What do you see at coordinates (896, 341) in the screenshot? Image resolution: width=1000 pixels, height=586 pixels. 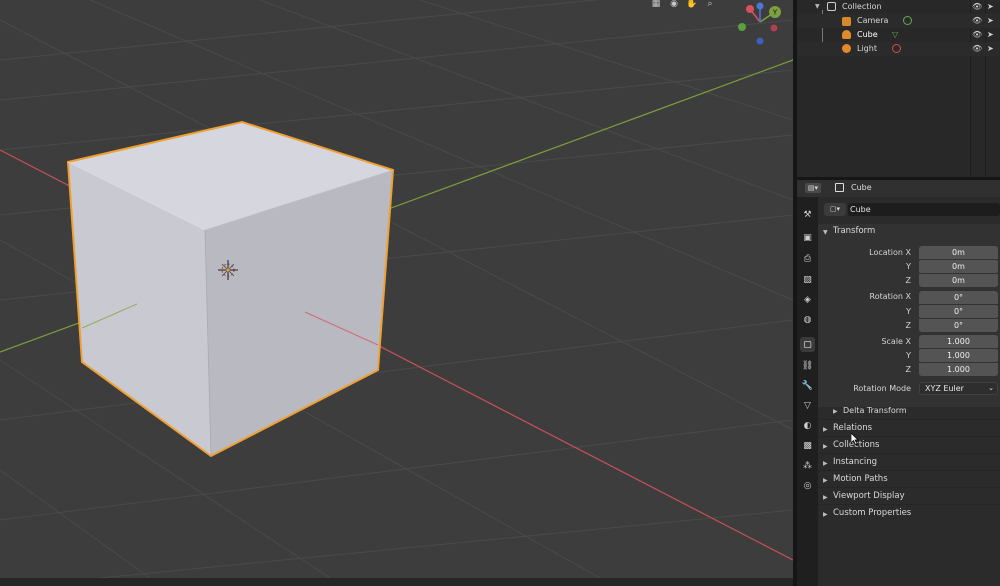 I see `scale-x-label: Scale X` at bounding box center [896, 341].